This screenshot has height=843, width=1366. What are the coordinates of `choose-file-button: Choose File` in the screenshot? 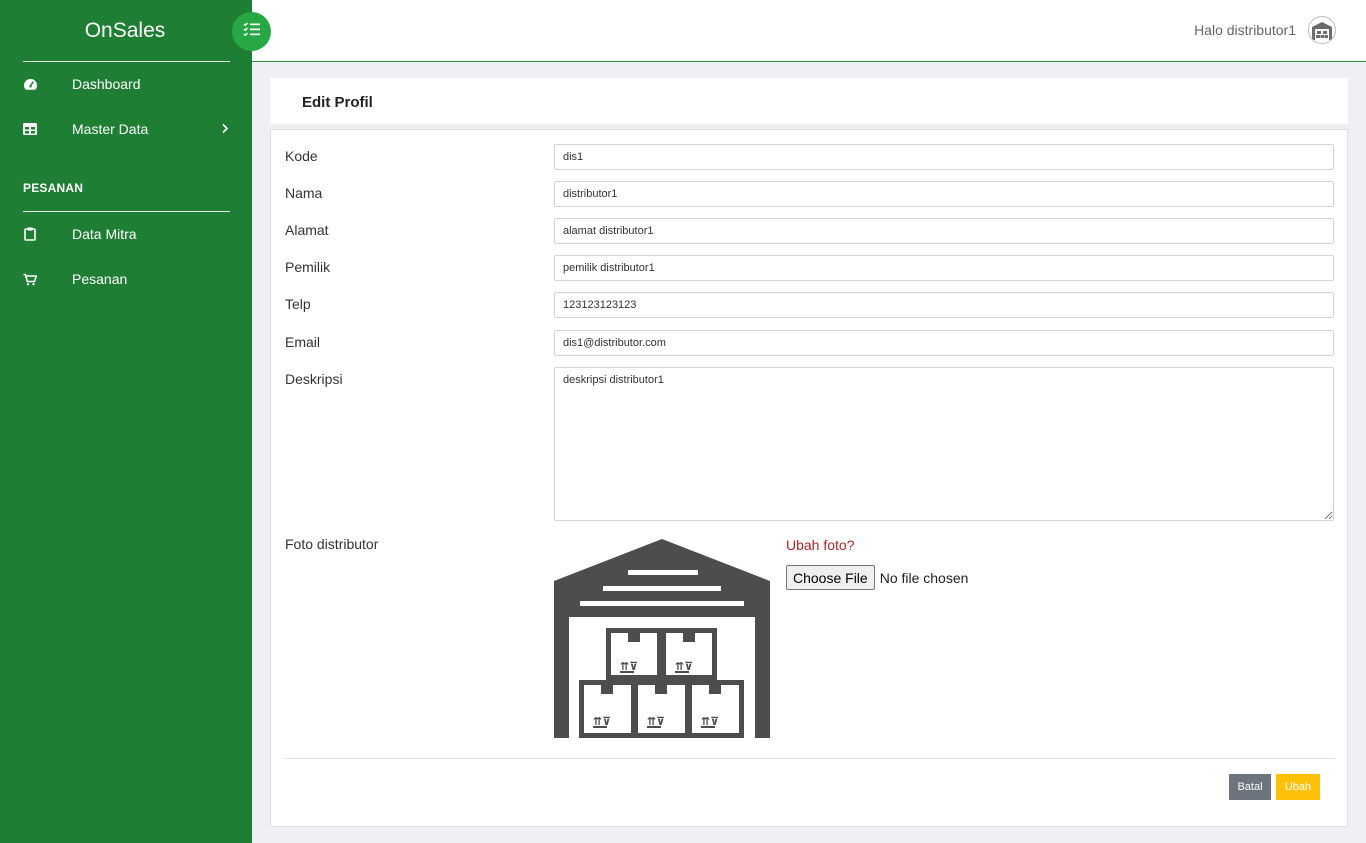 It's located at (830, 577).